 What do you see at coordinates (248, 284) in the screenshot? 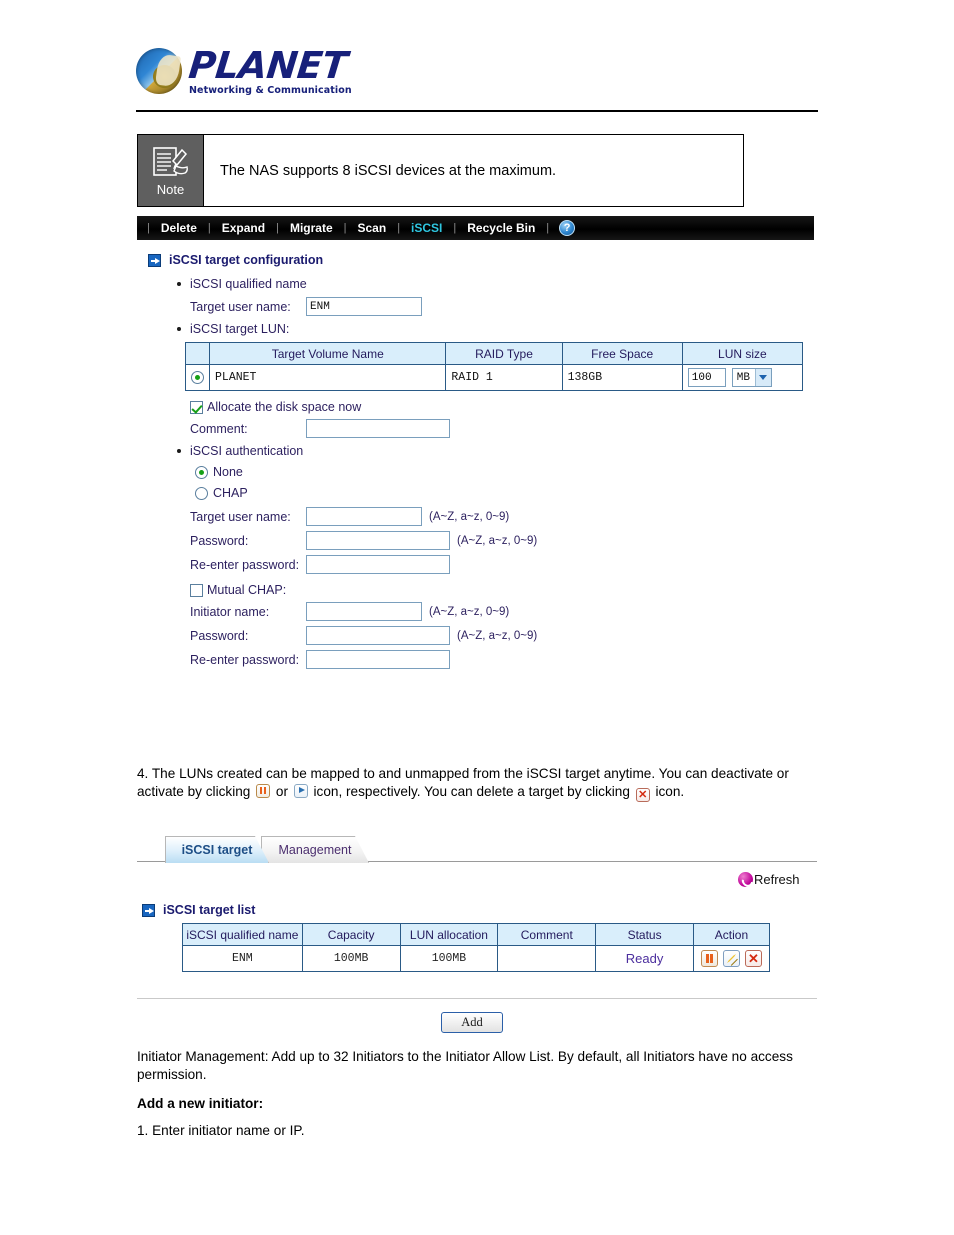
I see `qualified-name-label: iSCSI qualified name` at bounding box center [248, 284].